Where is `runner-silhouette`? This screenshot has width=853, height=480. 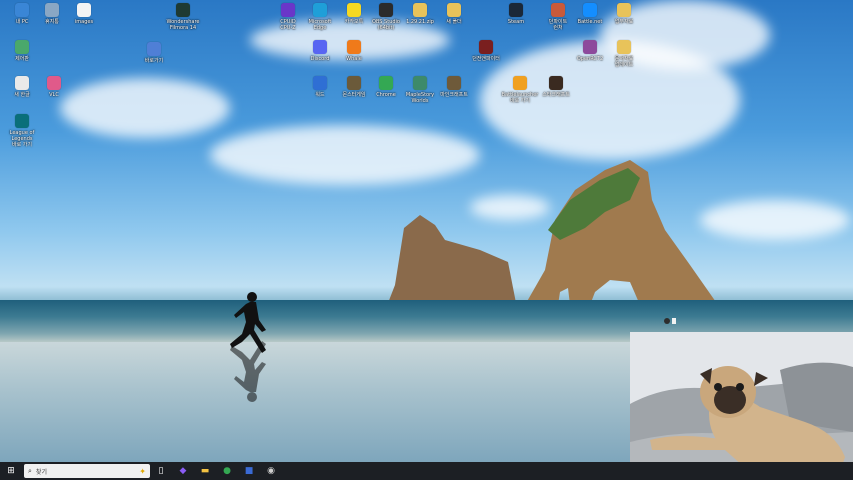 runner-silhouette is located at coordinates (248, 347).